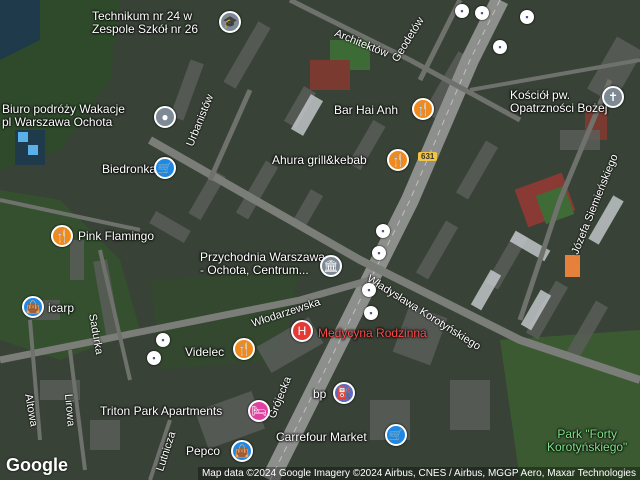  What do you see at coordinates (302, 331) in the screenshot?
I see `hospital-icon: H` at bounding box center [302, 331].